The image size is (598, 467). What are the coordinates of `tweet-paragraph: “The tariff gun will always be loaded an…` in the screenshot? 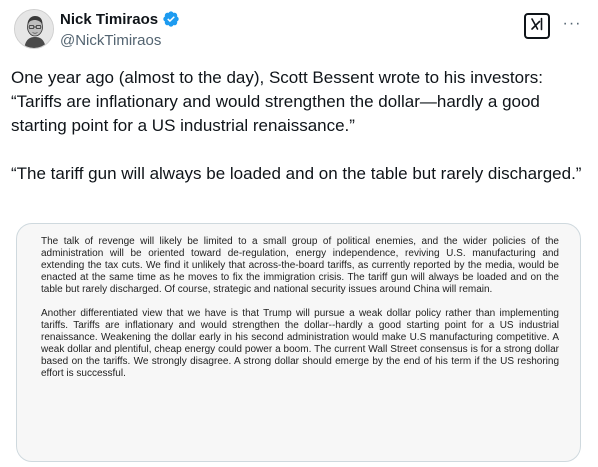 It's located at (296, 173).